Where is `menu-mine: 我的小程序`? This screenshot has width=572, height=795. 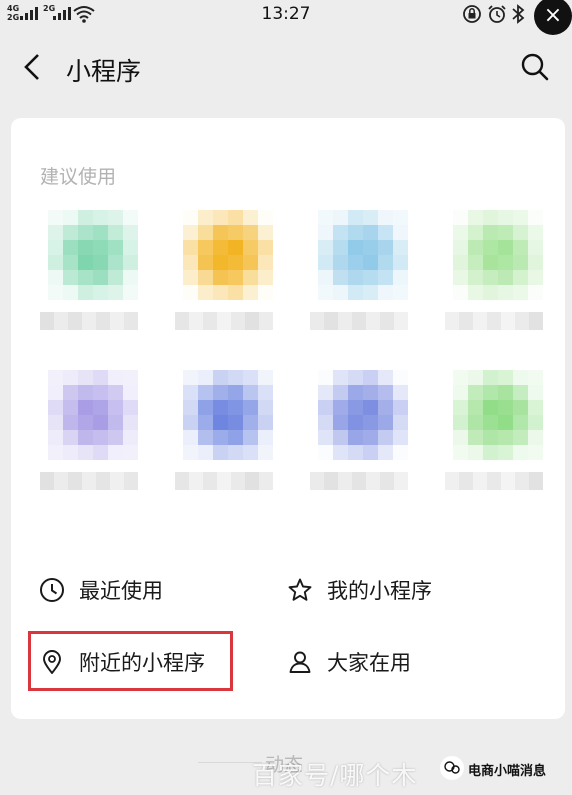
menu-mine: 我的小程序 is located at coordinates (359, 590).